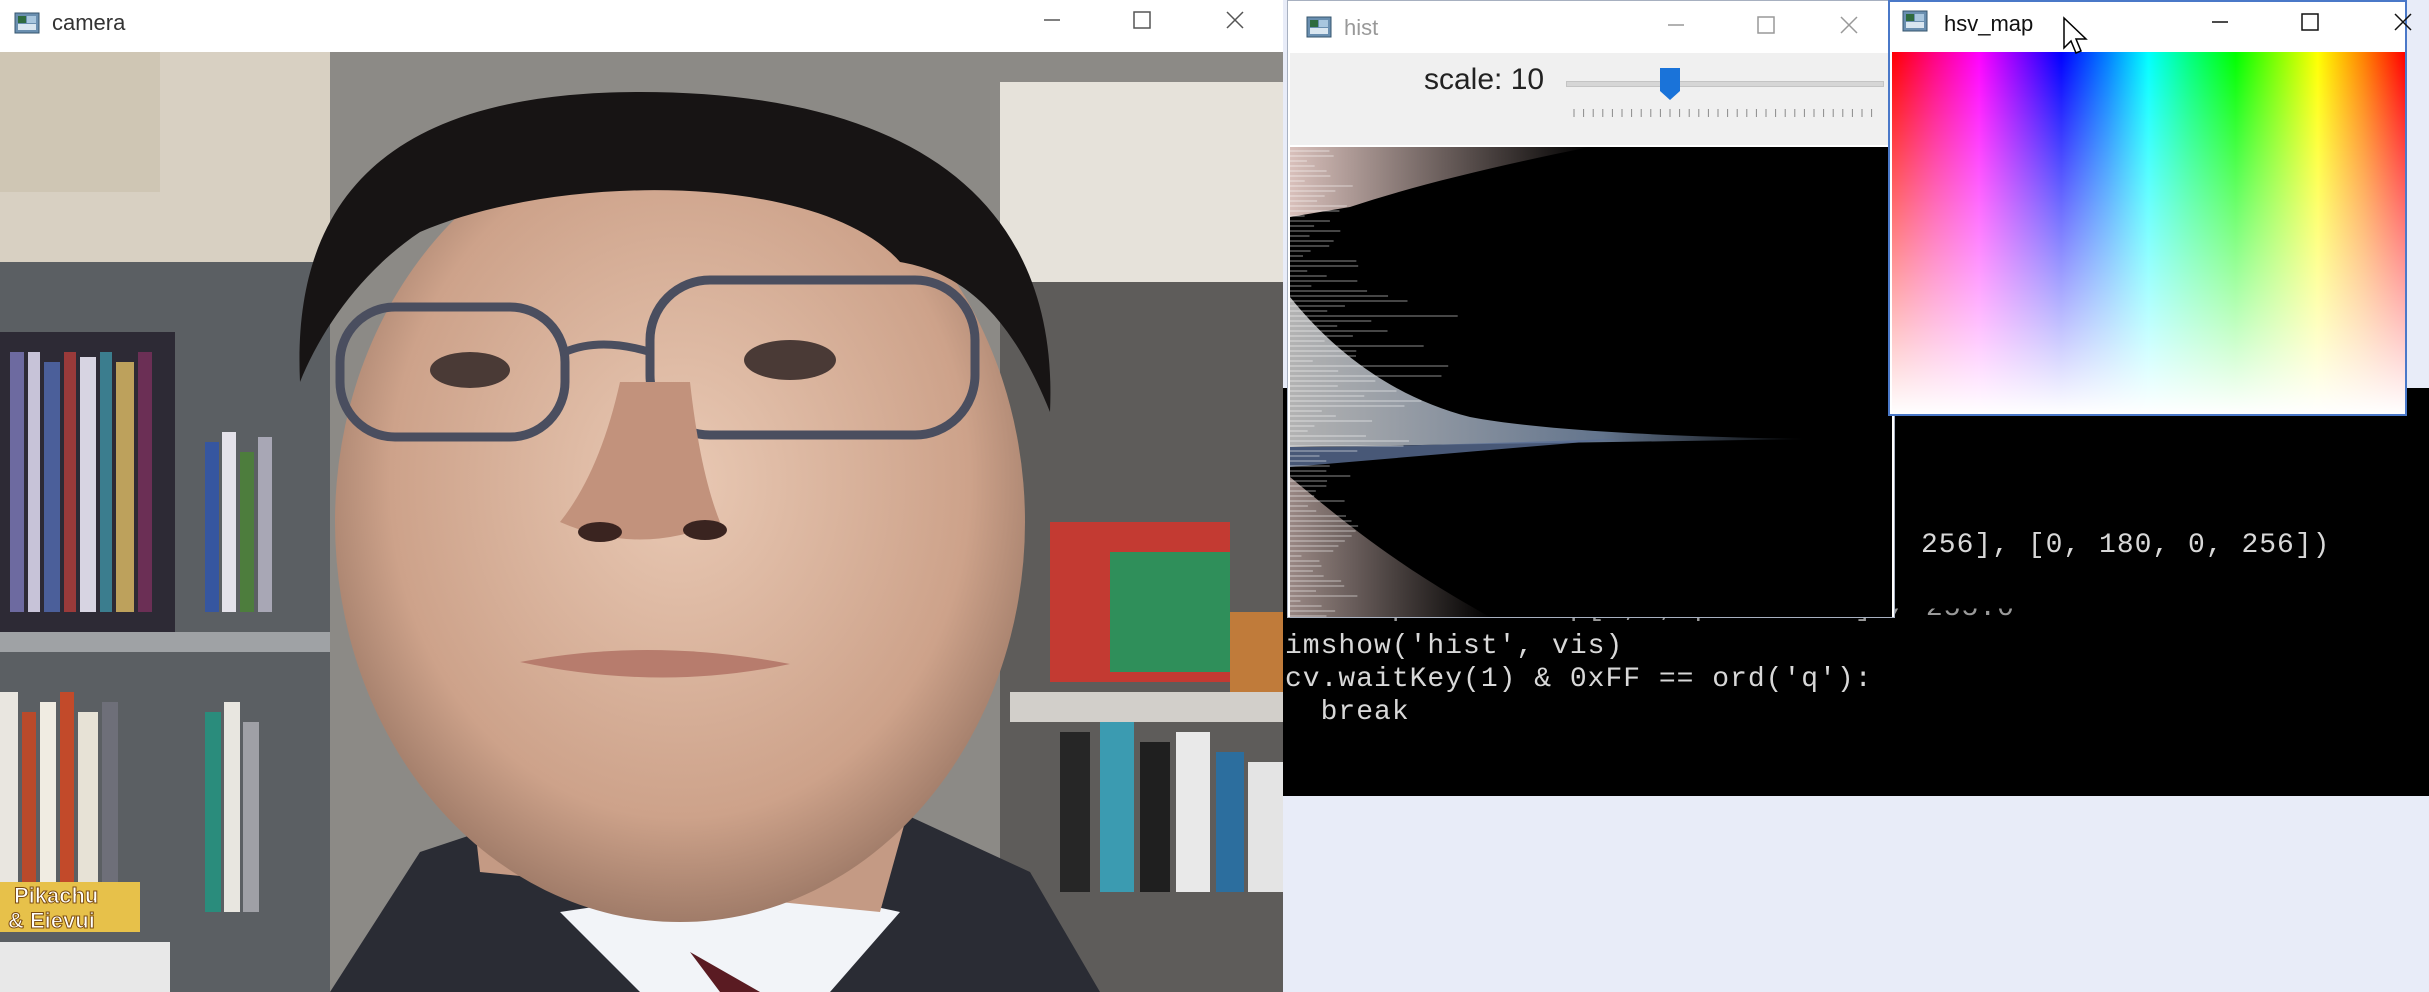 Image resolution: width=2429 pixels, height=992 pixels. I want to click on hsv-map-titlebar: hsv_map, so click(2151, 26).